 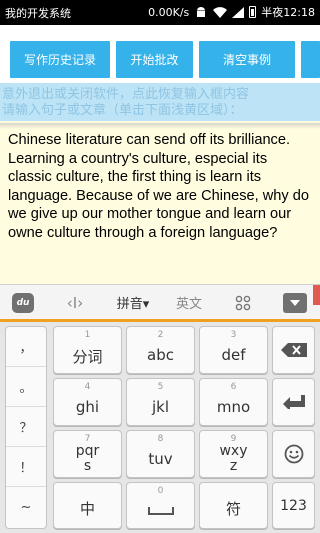 I want to click on key-label: wxy, so click(x=233, y=451).